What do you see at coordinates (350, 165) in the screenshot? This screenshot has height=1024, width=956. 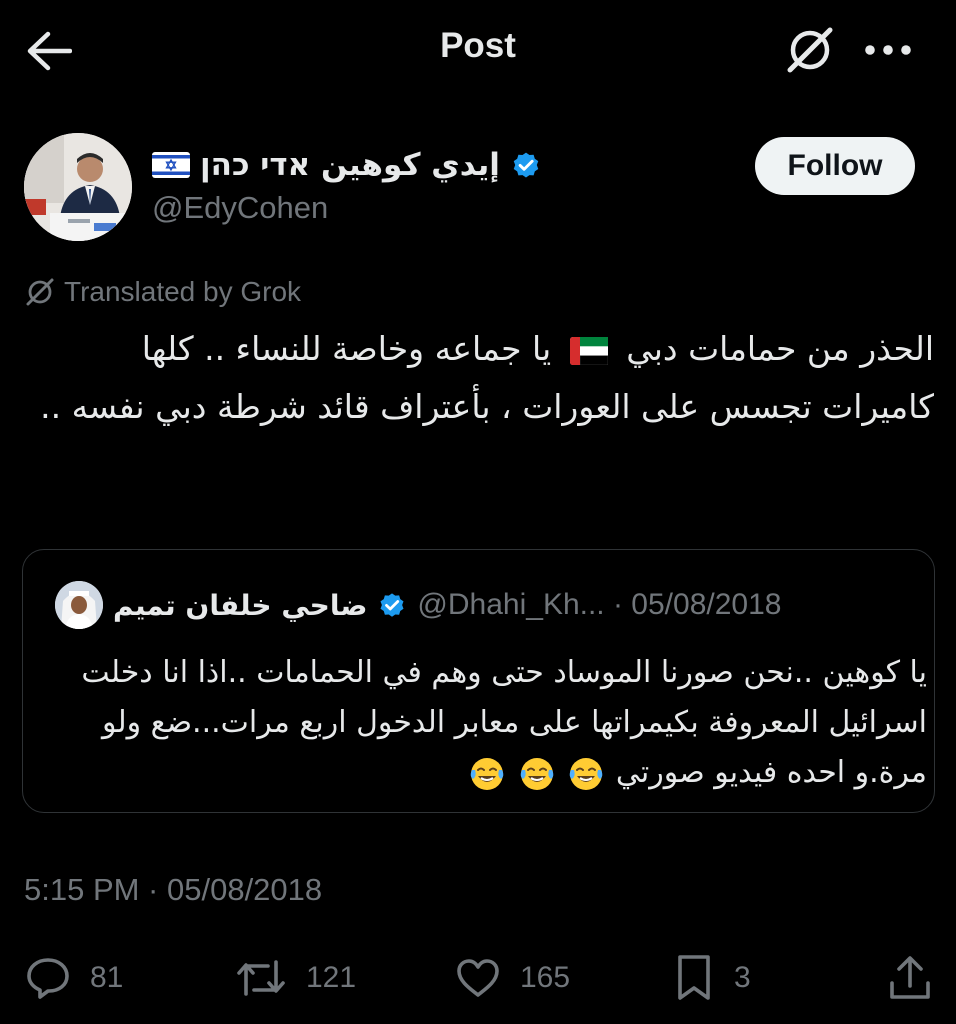 I see `author-display-name: إيدي كوهين אדי כהן` at bounding box center [350, 165].